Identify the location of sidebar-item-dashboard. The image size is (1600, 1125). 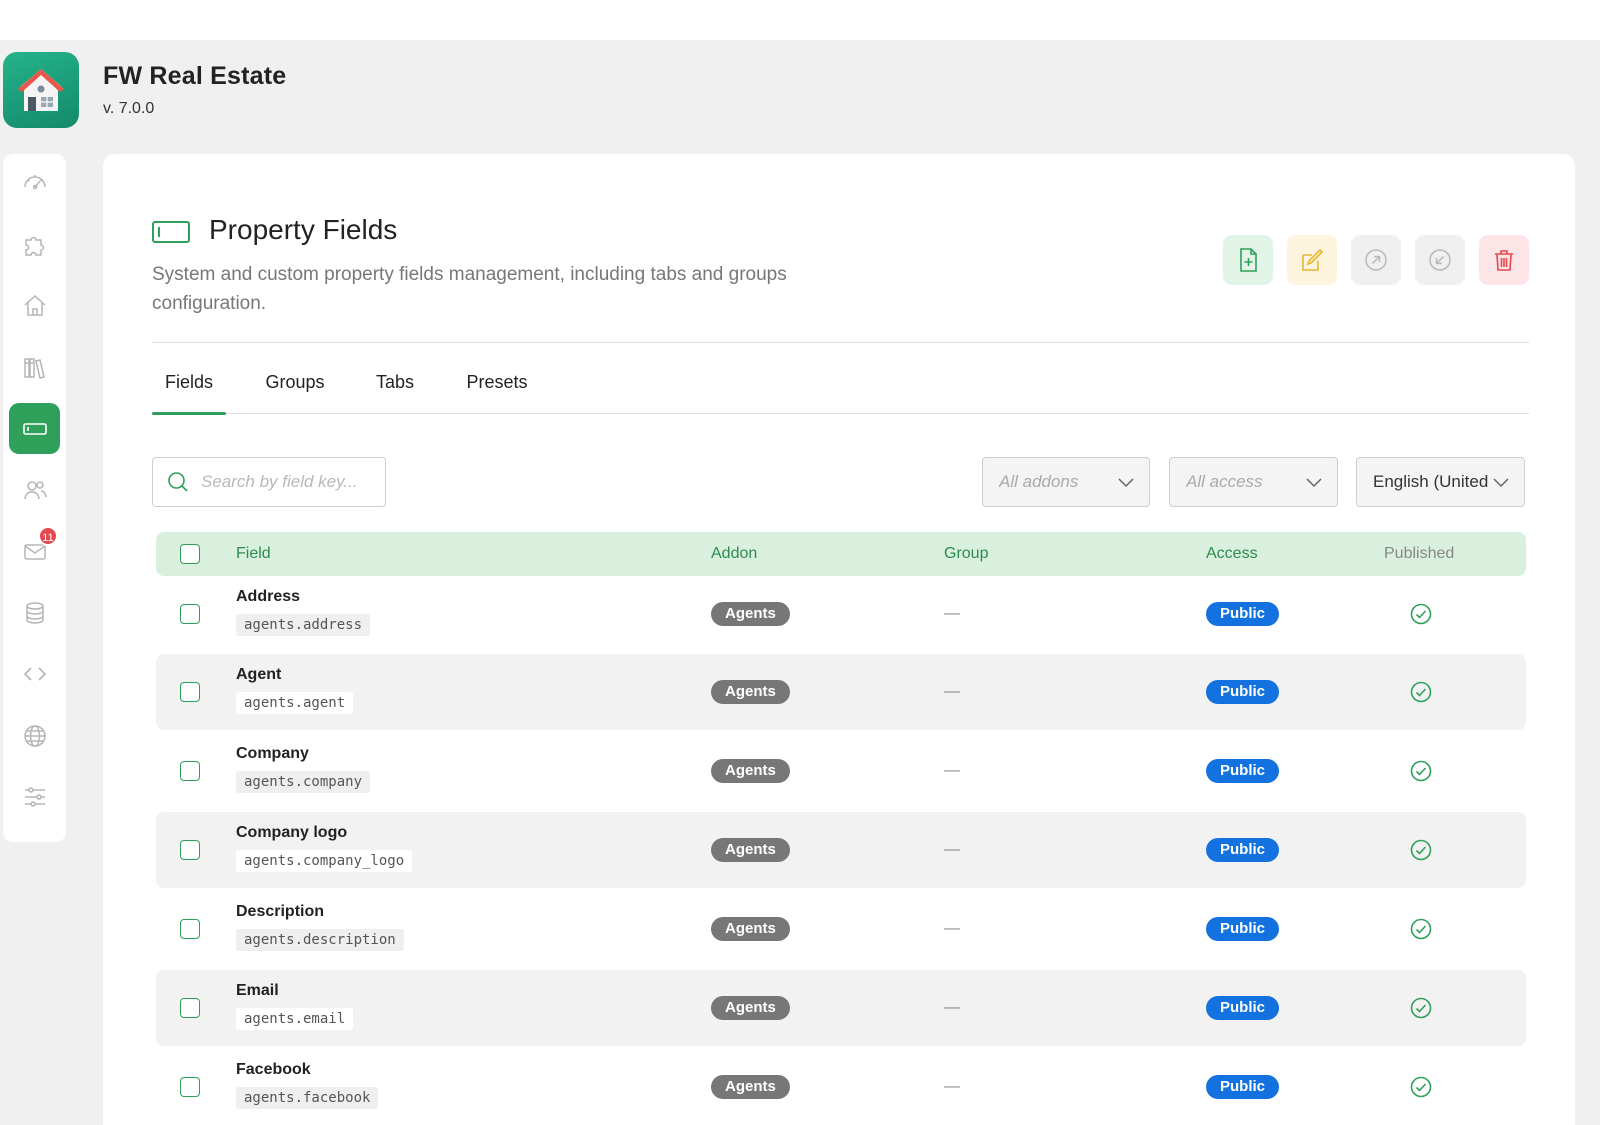
(34, 181).